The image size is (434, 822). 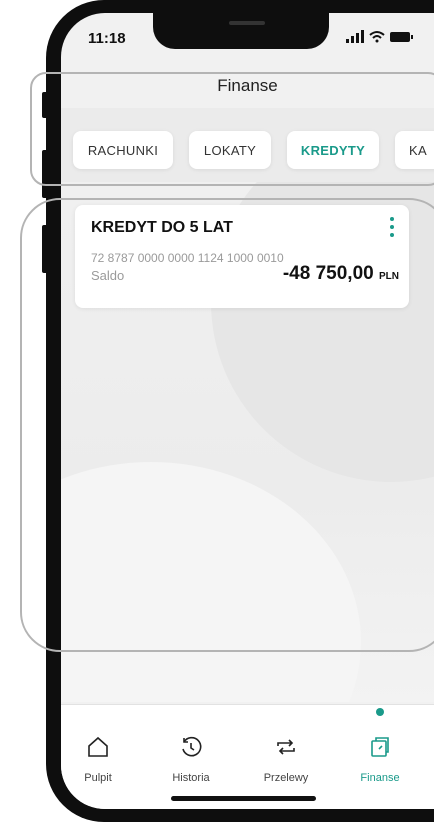 I want to click on nav-label: Finanse, so click(x=380, y=778).